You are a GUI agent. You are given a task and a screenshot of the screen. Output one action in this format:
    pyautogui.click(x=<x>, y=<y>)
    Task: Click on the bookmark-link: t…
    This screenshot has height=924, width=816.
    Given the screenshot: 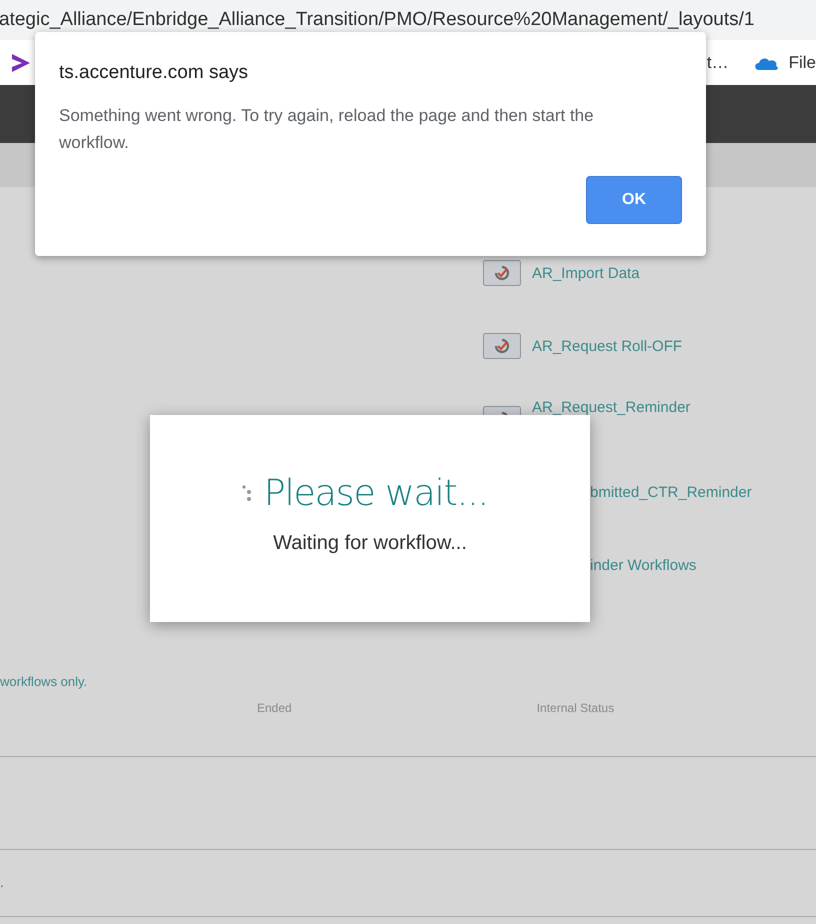 What is the action you would take?
    pyautogui.click(x=717, y=62)
    